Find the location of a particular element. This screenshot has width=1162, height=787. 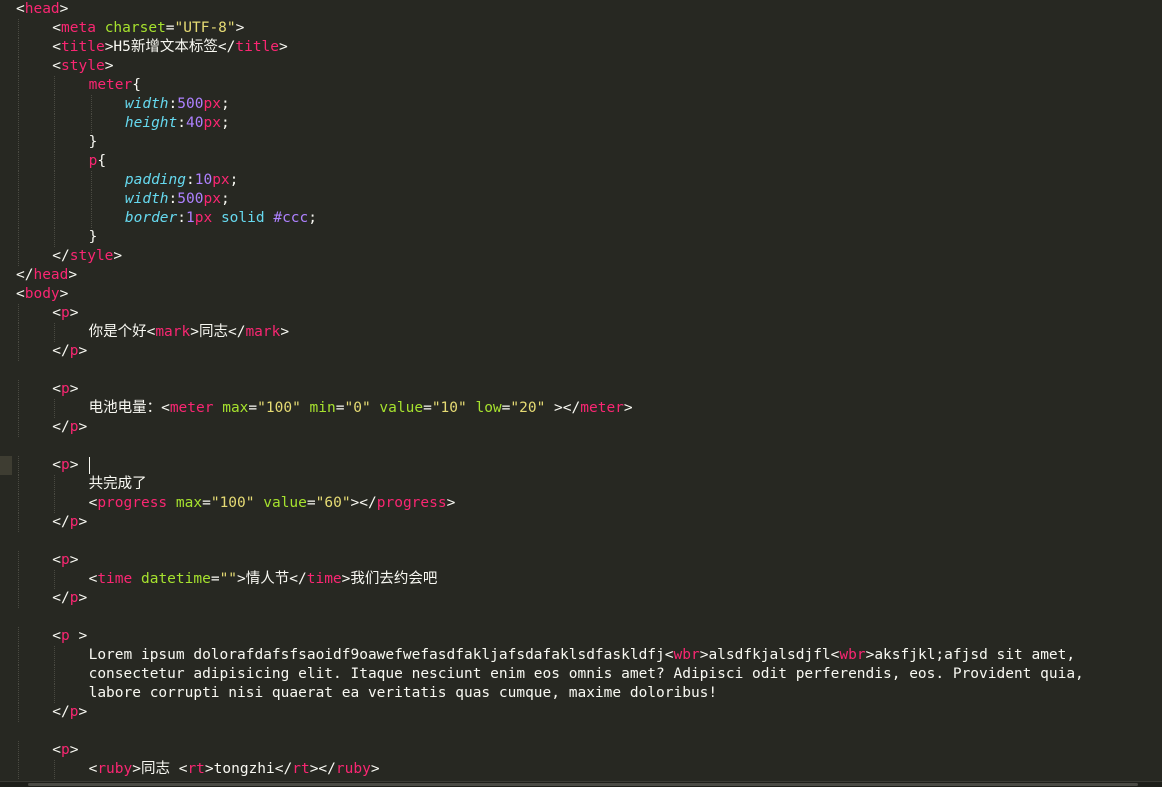

code-line: 你是个好<mark>同志</mark> is located at coordinates (589, 332).